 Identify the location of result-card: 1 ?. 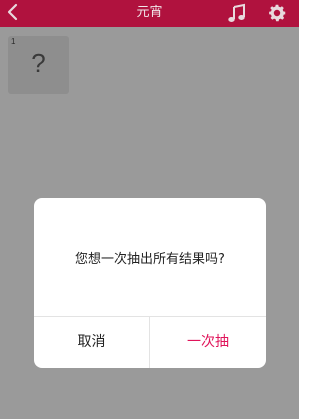
(38, 65).